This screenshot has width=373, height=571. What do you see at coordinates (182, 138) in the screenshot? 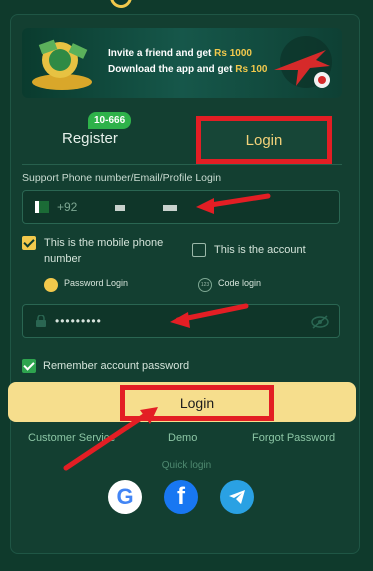
I see `auth-tabs: 10-666 Register Login` at bounding box center [182, 138].